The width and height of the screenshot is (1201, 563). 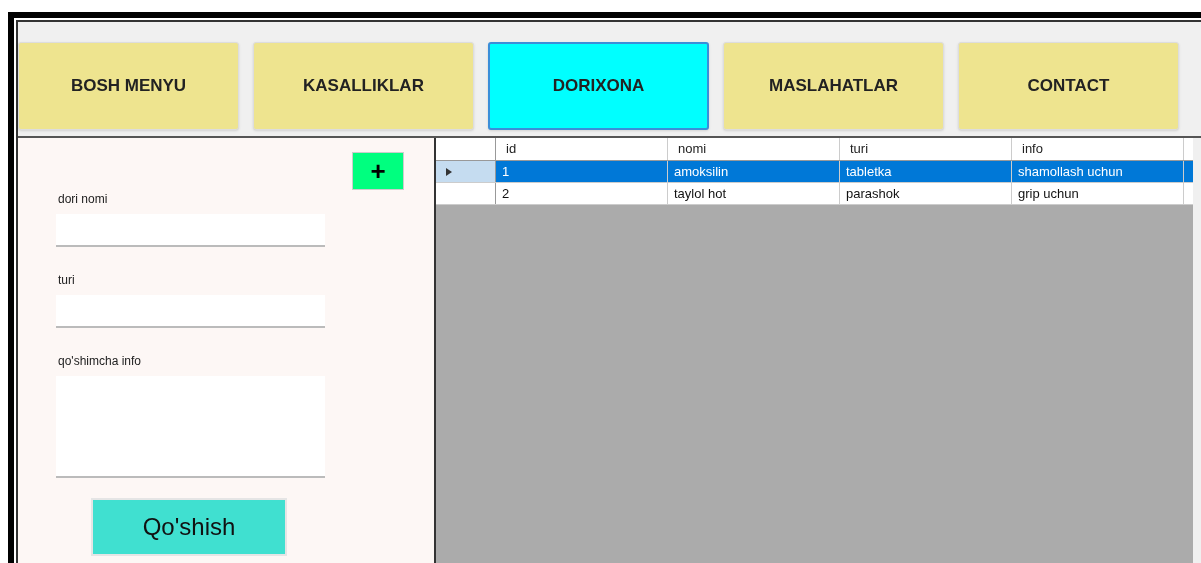 I want to click on nav-tab: BOSH MENYU, so click(x=128, y=86).